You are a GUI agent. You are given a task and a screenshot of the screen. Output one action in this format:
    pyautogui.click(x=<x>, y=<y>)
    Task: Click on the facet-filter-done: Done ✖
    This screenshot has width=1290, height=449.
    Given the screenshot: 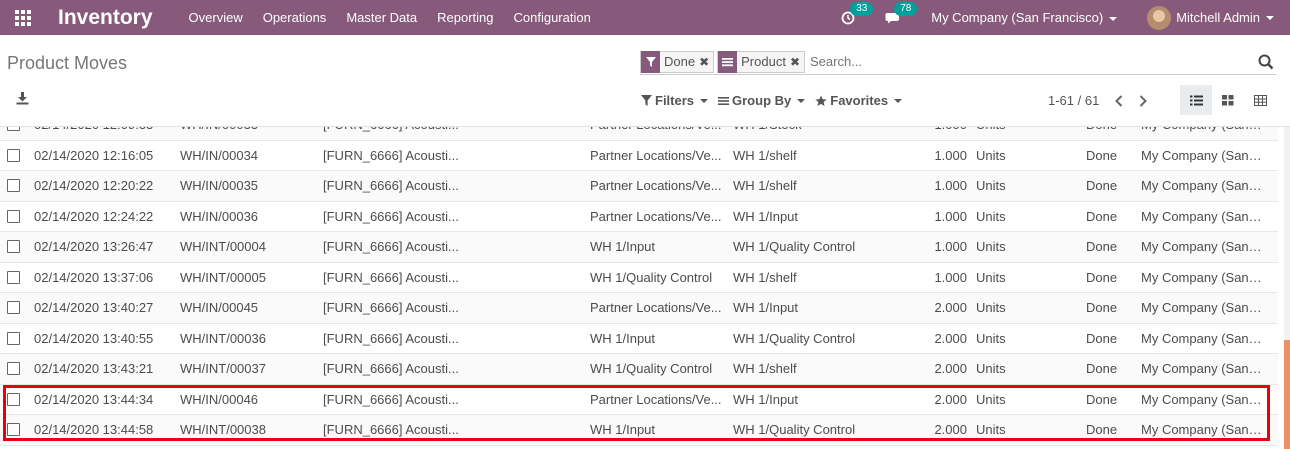 What is the action you would take?
    pyautogui.click(x=677, y=61)
    